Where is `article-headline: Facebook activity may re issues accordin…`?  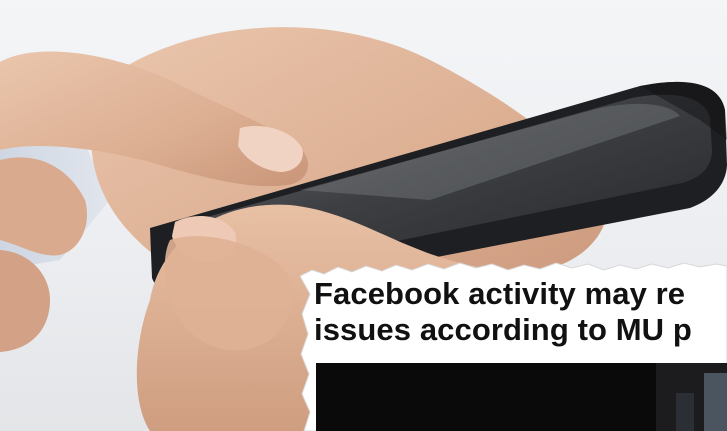 article-headline: Facebook activity may re issues accordin… is located at coordinates (520, 312).